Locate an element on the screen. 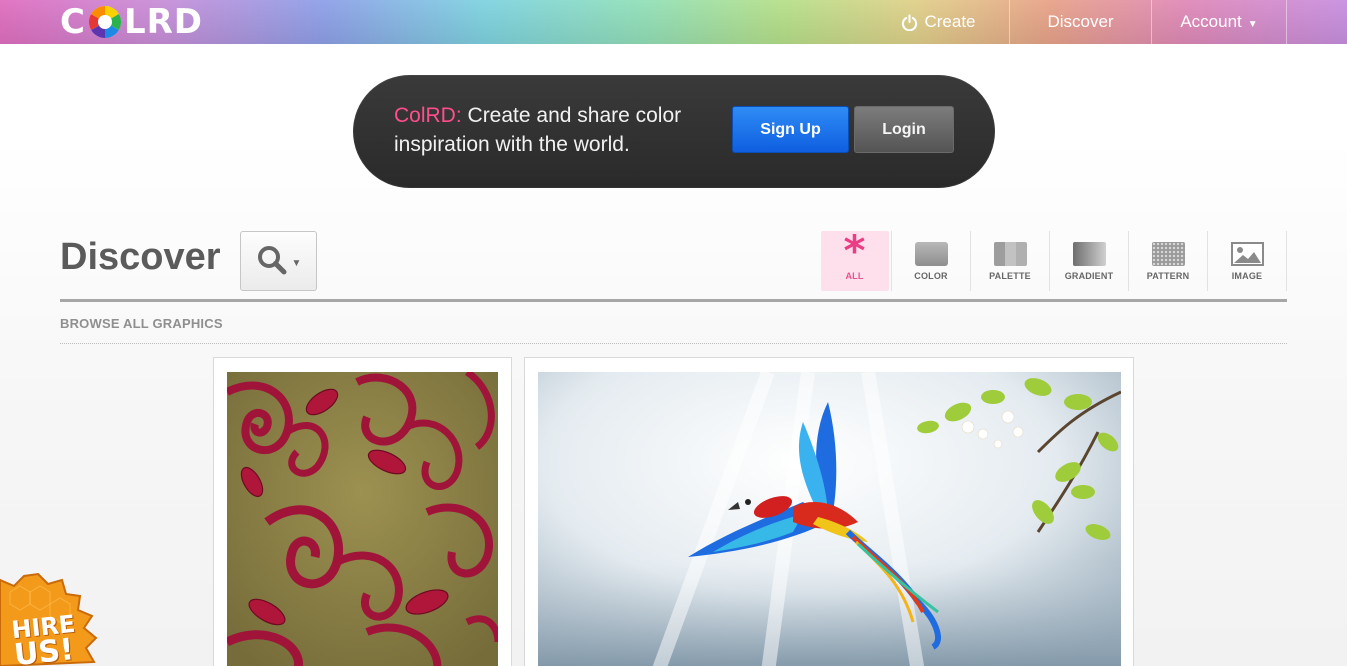 This screenshot has width=1347, height=666. color-swatch-icon is located at coordinates (931, 253).